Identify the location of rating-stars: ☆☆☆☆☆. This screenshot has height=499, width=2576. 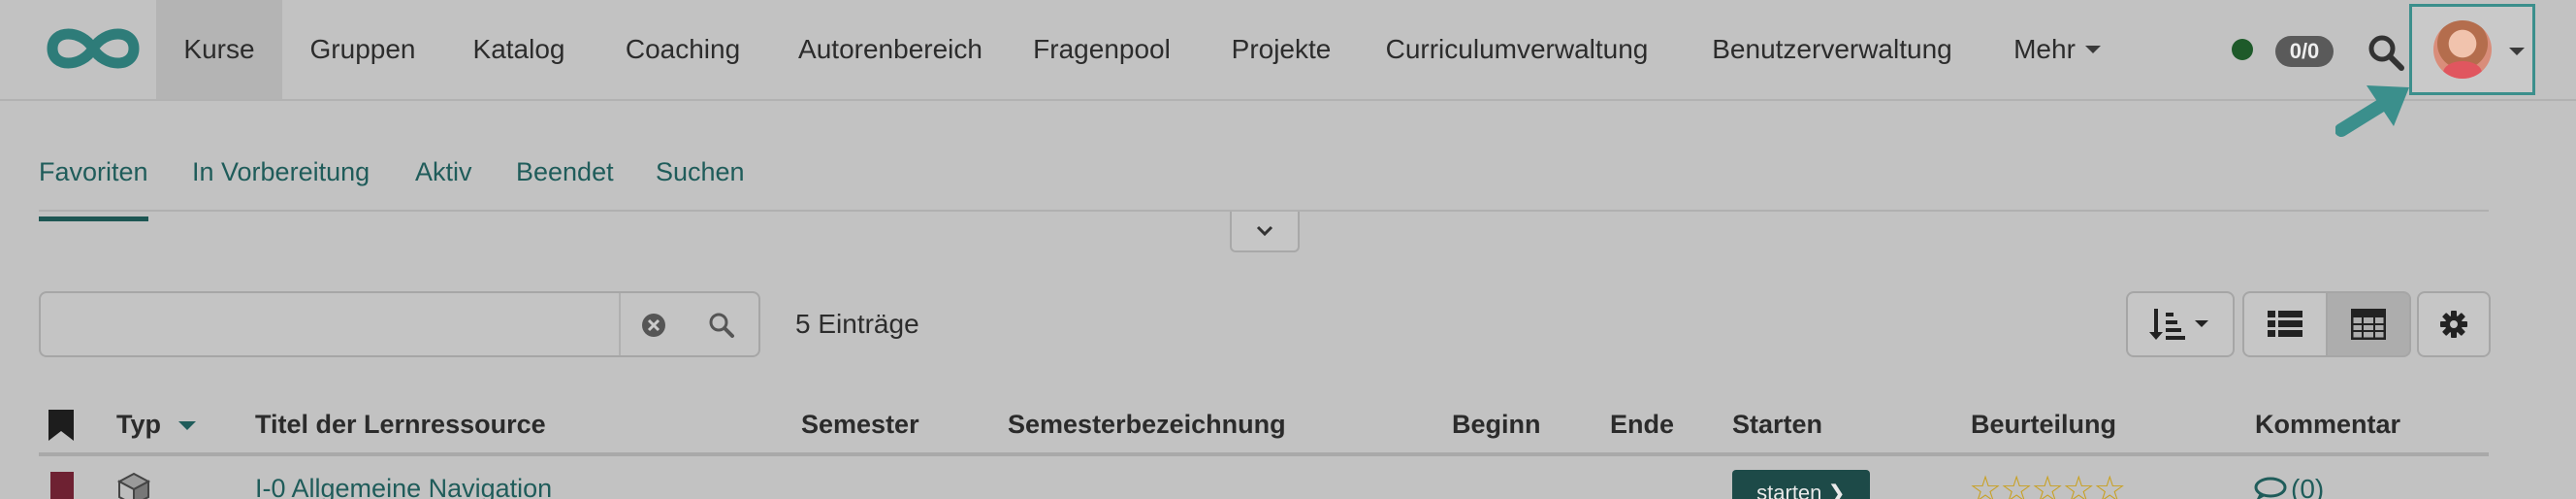
(2047, 483).